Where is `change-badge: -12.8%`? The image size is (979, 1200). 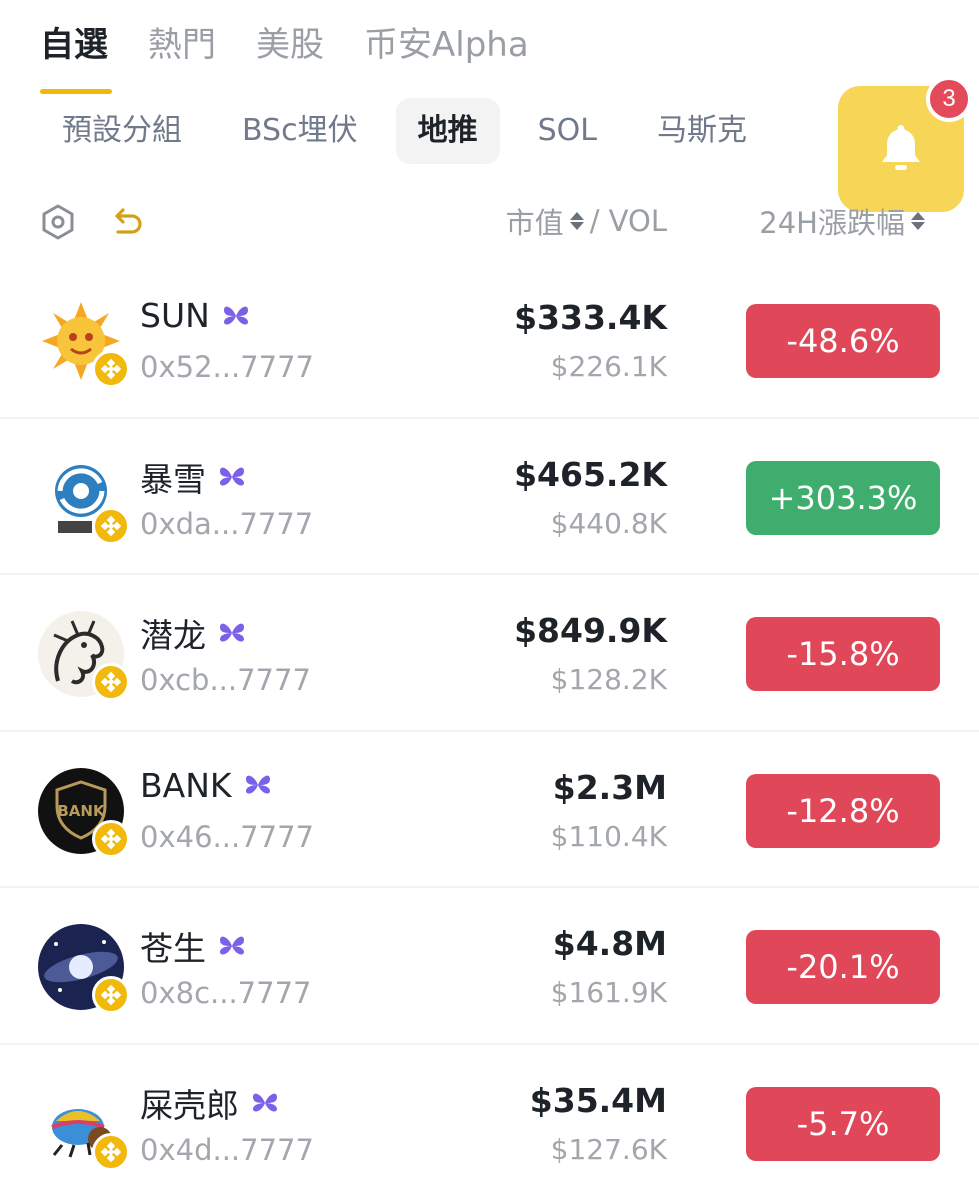 change-badge: -12.8% is located at coordinates (843, 810).